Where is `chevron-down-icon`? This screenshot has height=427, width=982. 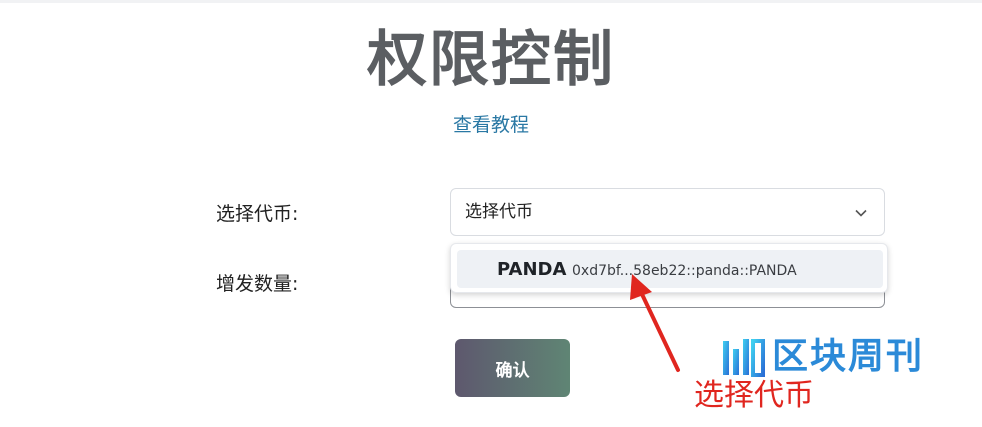
chevron-down-icon is located at coordinates (861, 213).